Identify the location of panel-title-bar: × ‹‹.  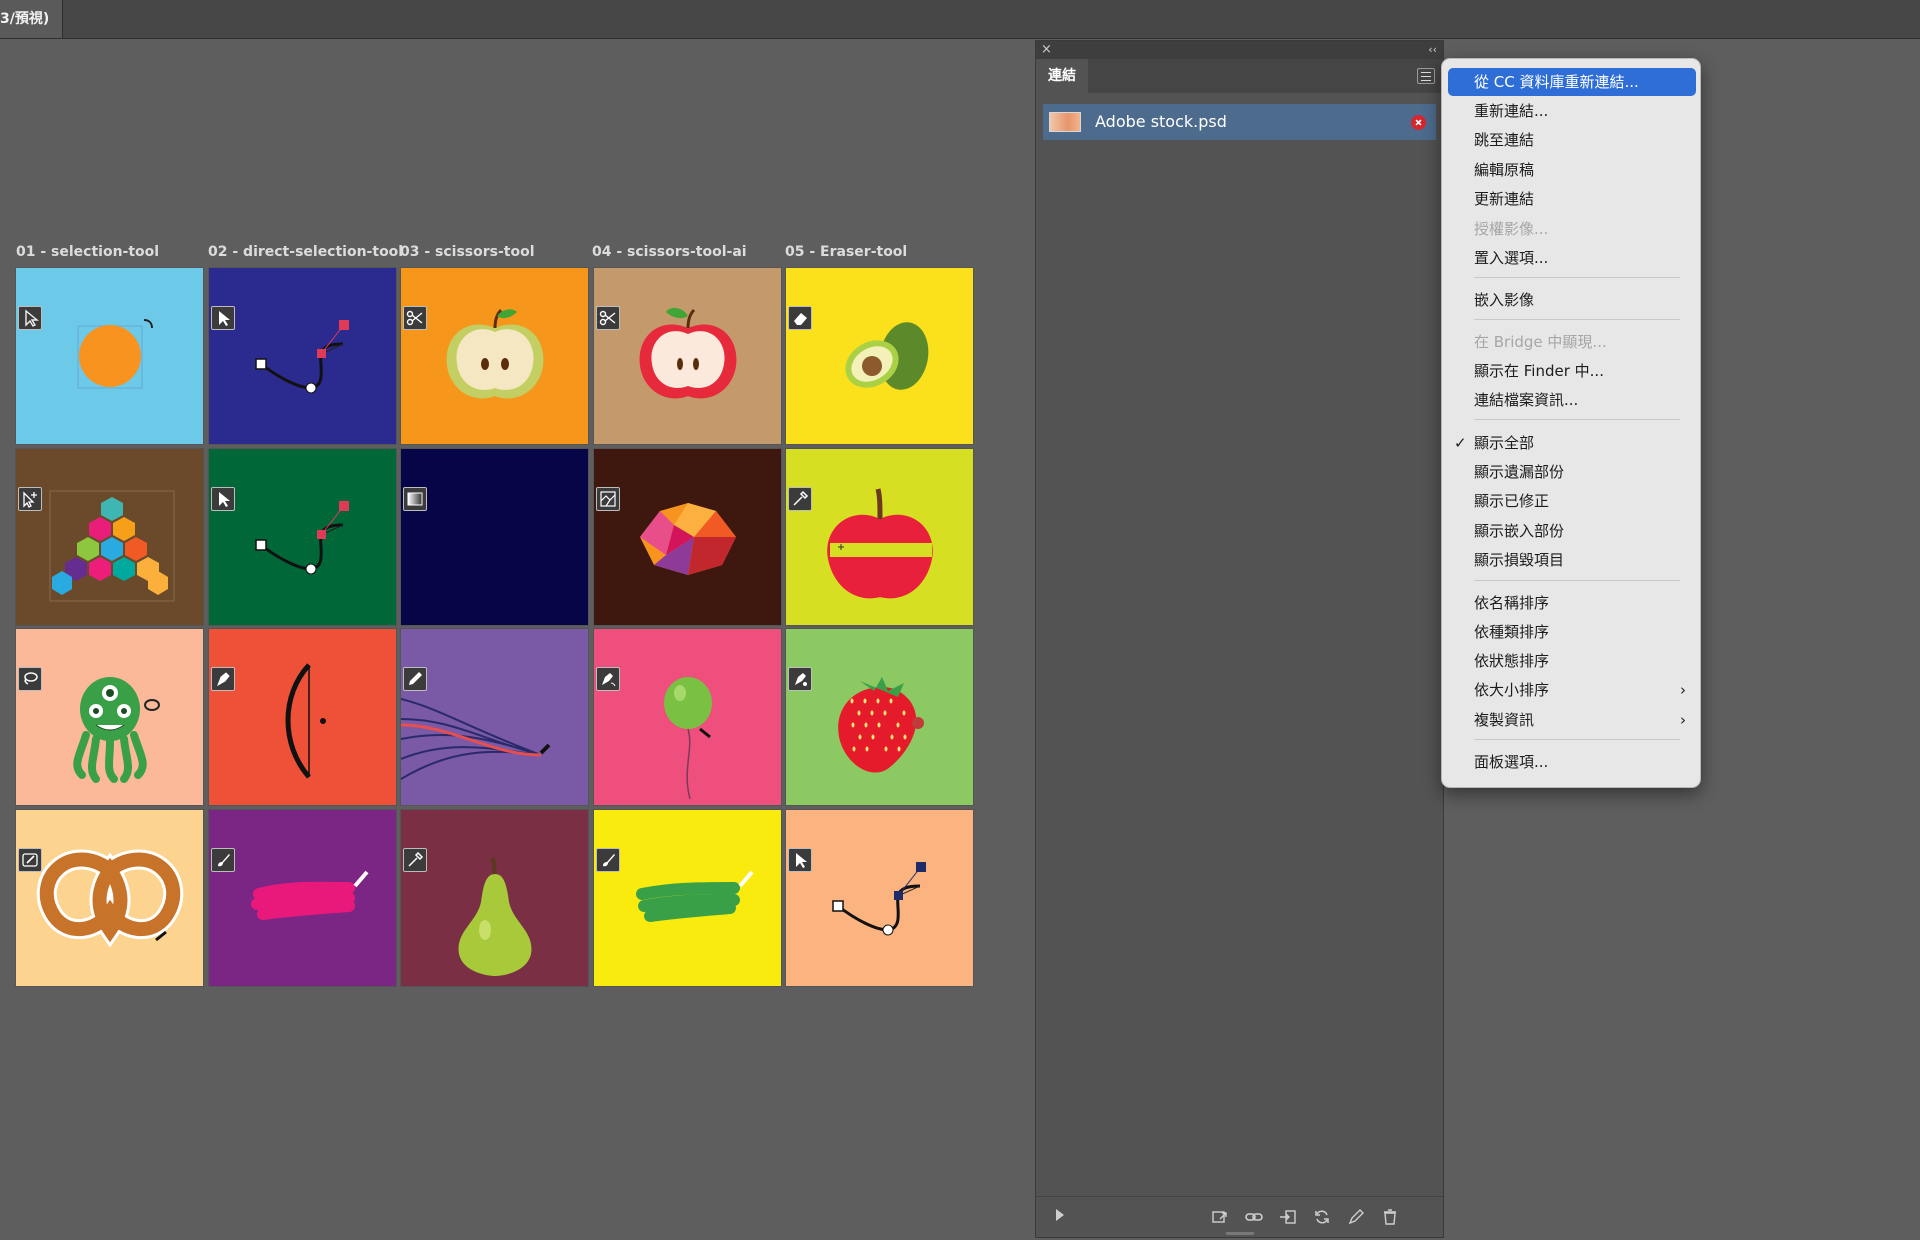
(1239, 50).